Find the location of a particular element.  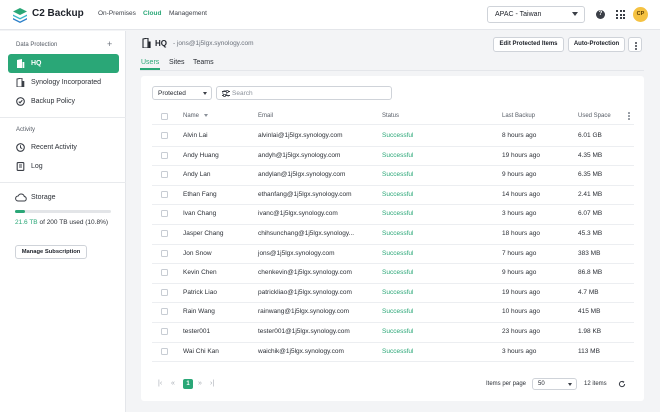

column-header-name: Name is located at coordinates (191, 116).